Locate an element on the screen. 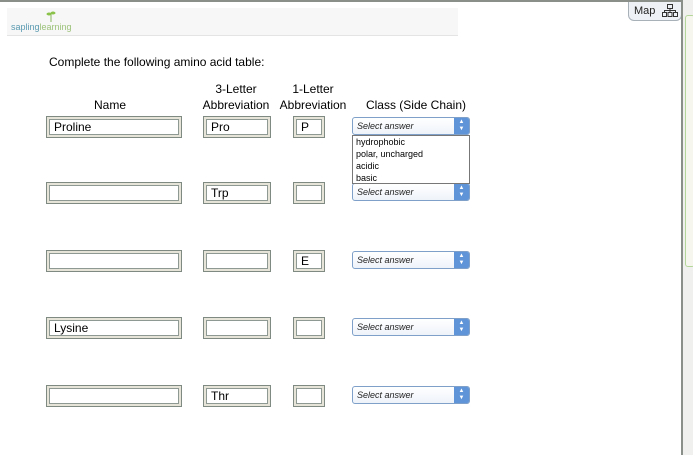  sprout-logo-icon is located at coordinates (51, 16).